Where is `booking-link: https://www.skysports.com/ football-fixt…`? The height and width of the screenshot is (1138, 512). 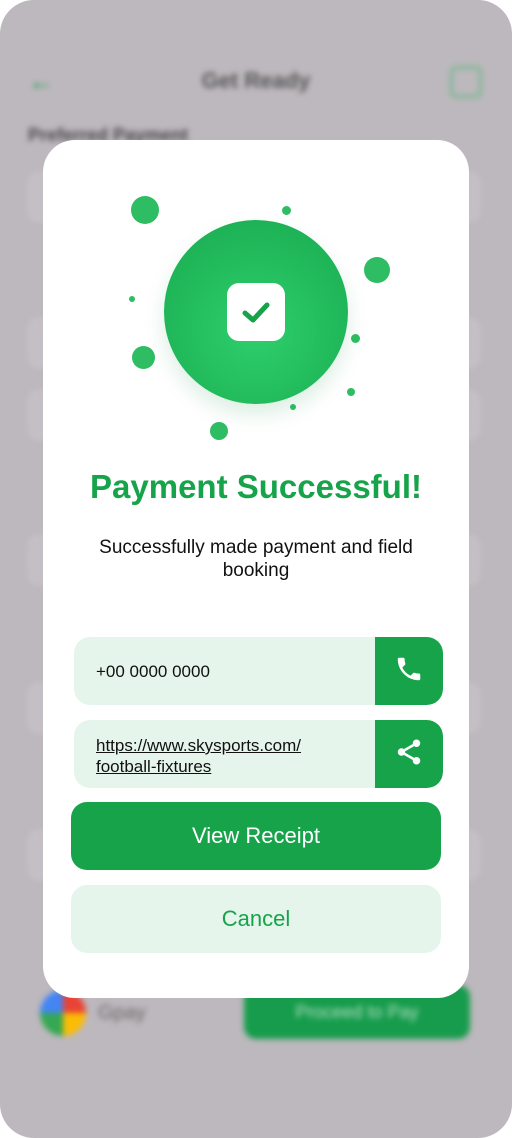 booking-link: https://www.skysports.com/ football-fixt… is located at coordinates (198, 756).